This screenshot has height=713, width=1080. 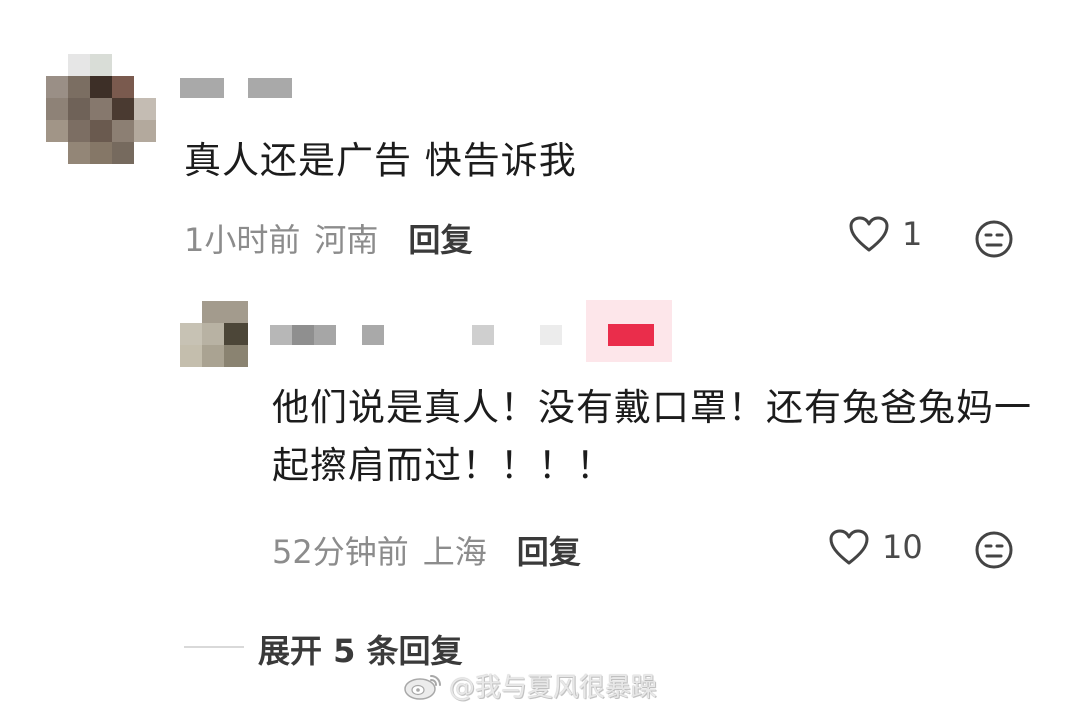 I want to click on reply-meta: 52分钟前 上海 回复, so click(x=426, y=550).